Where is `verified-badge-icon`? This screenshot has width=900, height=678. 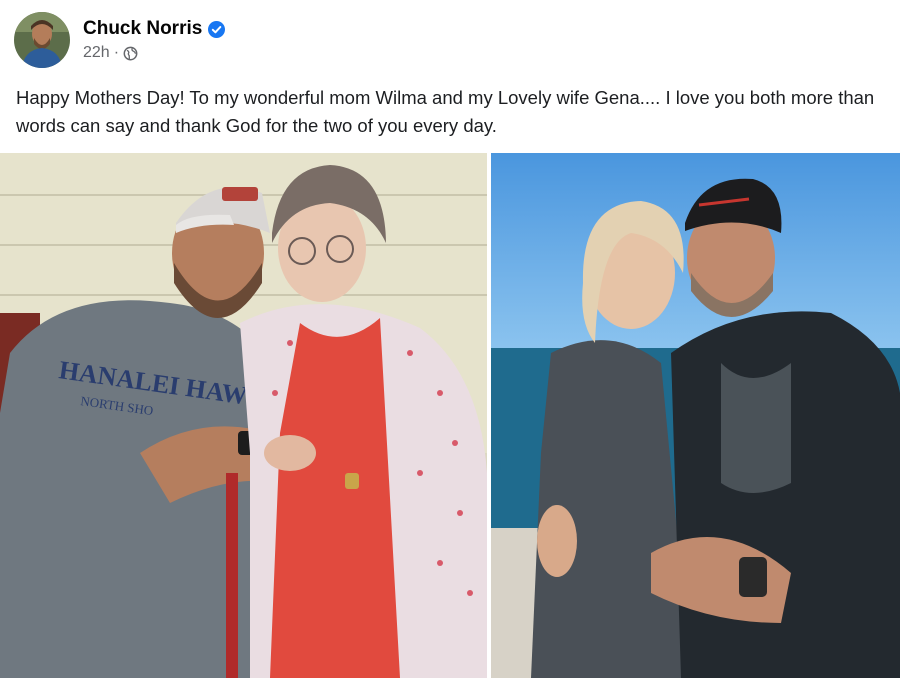
verified-badge-icon is located at coordinates (217, 29).